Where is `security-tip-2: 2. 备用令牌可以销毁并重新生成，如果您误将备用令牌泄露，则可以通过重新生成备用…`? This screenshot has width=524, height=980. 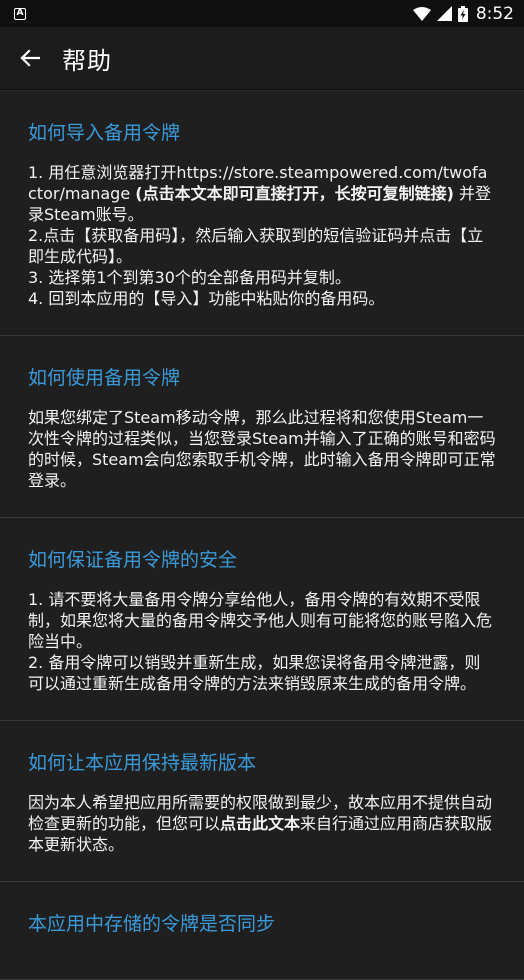
security-tip-2: 2. 备用令牌可以销毁并重新生成，如果您误将备用令牌泄露，则可以通过重新生成备用… is located at coordinates (254, 673).